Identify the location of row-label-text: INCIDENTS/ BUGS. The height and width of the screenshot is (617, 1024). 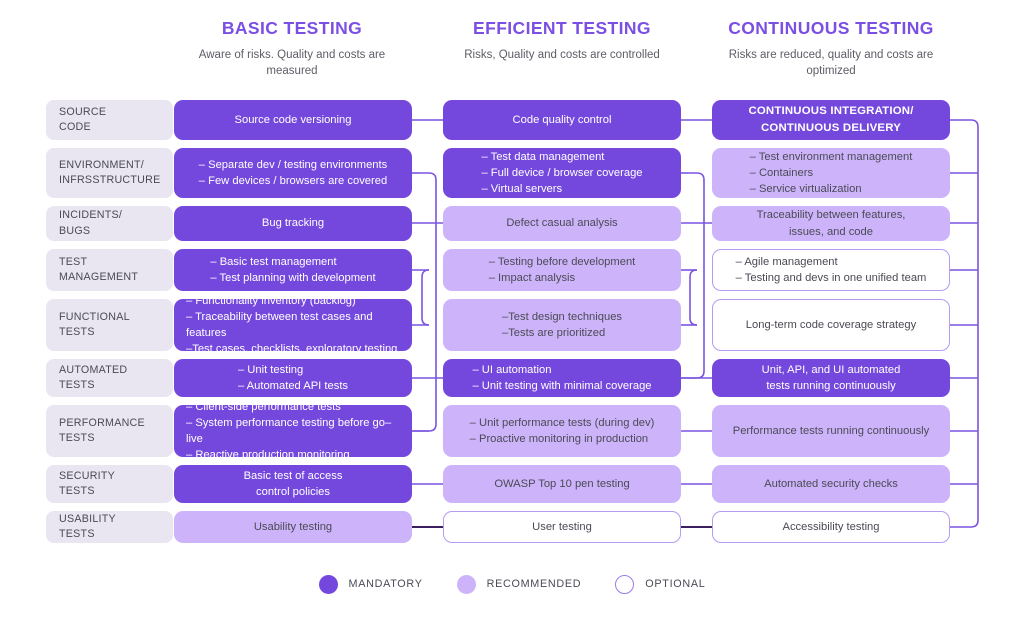
(91, 223).